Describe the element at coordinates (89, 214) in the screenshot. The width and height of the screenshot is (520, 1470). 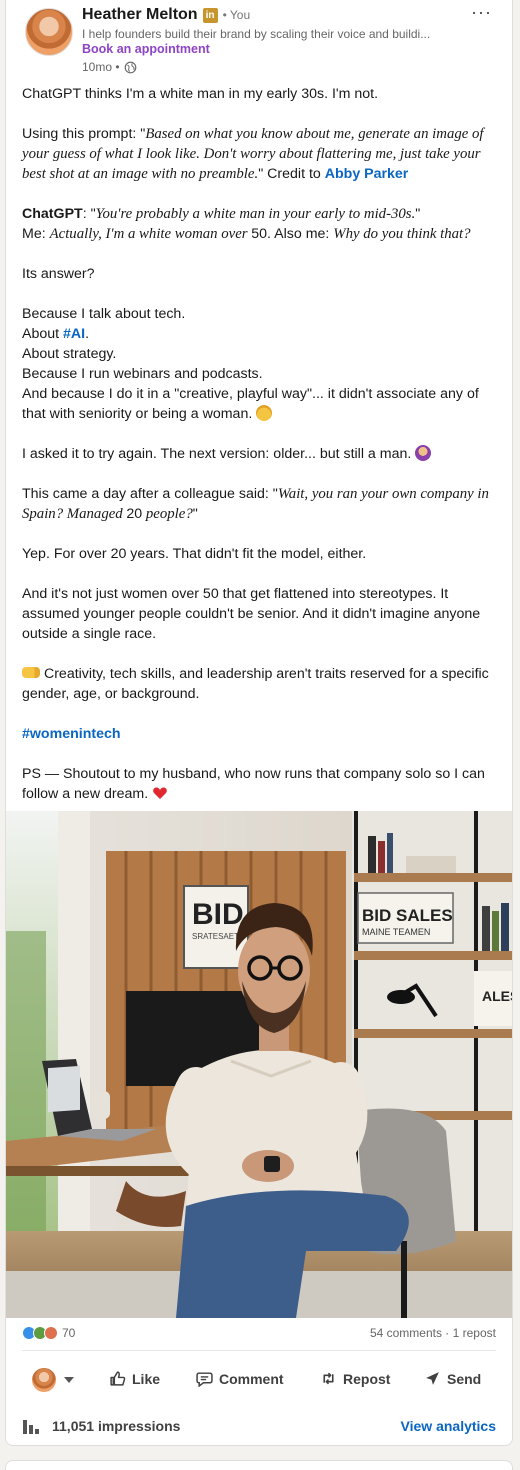
I see `text-run: : "` at that location.